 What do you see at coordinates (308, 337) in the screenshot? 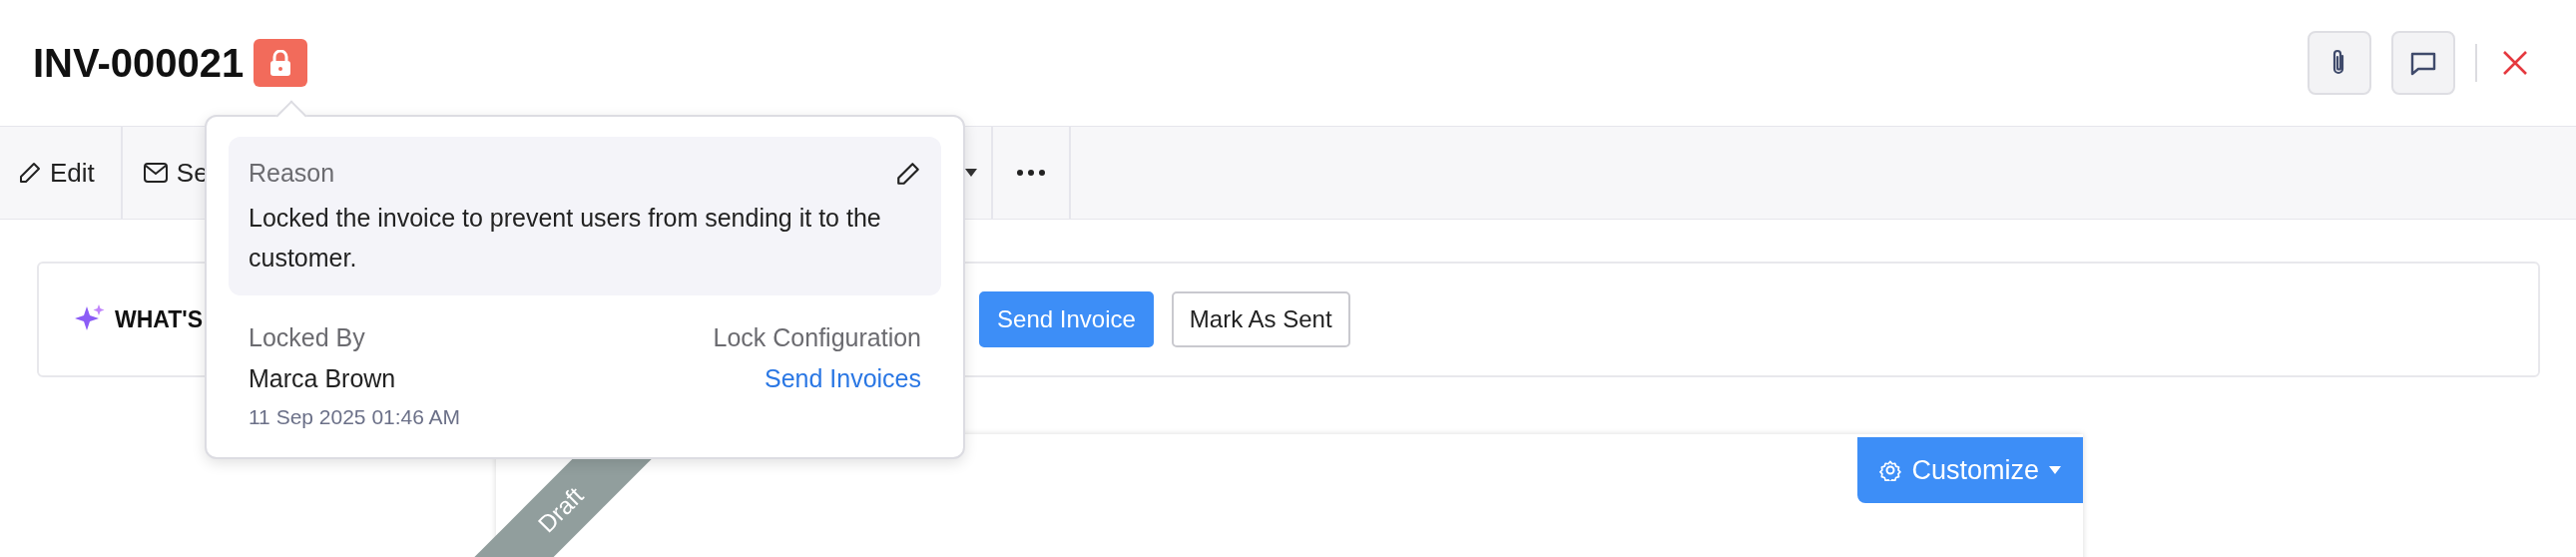
I see `locked-by-label: Locked By` at bounding box center [308, 337].